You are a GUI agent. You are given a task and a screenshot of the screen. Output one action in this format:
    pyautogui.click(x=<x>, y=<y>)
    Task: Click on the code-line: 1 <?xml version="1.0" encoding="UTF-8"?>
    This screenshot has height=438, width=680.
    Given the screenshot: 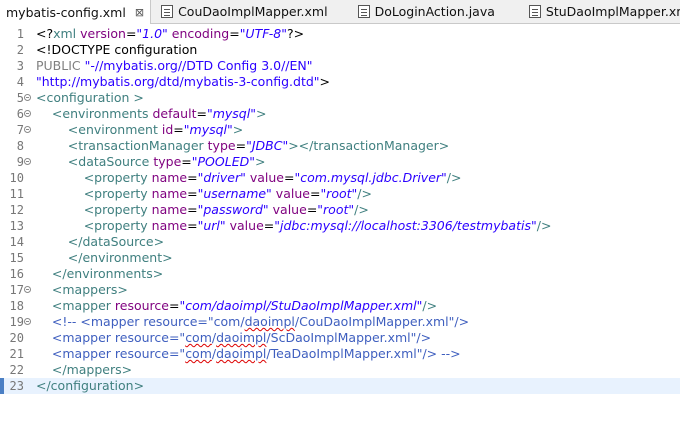 What is the action you would take?
    pyautogui.click(x=340, y=34)
    